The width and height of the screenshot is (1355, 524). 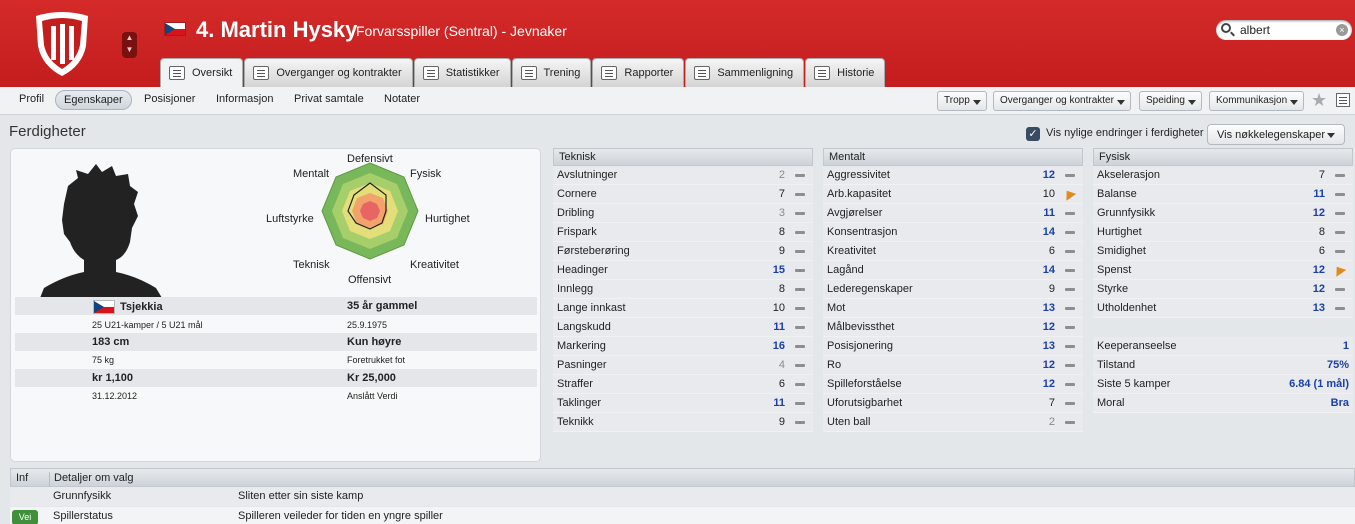 I want to click on attribute-name: Styrke, so click(x=1113, y=289).